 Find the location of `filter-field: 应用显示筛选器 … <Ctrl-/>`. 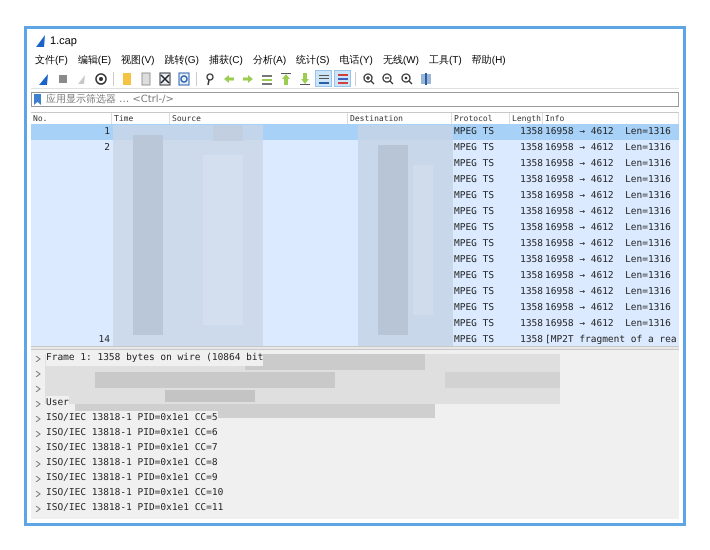

filter-field: 应用显示筛选器 … <Ctrl-/> is located at coordinates (355, 99).